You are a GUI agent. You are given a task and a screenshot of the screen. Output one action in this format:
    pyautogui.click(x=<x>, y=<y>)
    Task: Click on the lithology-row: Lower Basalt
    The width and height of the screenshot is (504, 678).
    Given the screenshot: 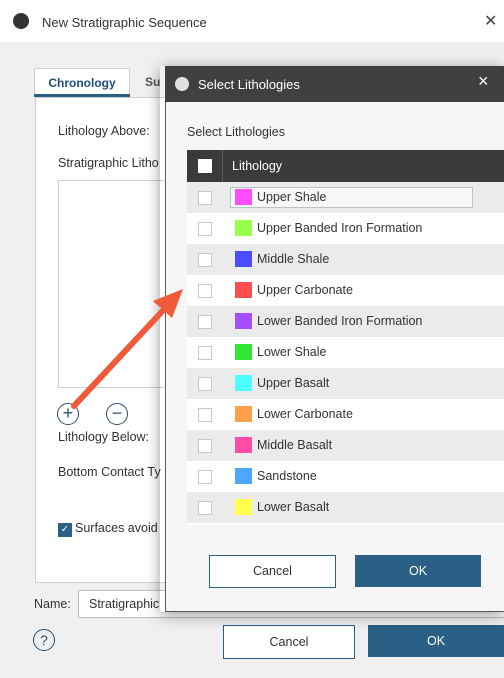 What is the action you would take?
    pyautogui.click(x=345, y=507)
    